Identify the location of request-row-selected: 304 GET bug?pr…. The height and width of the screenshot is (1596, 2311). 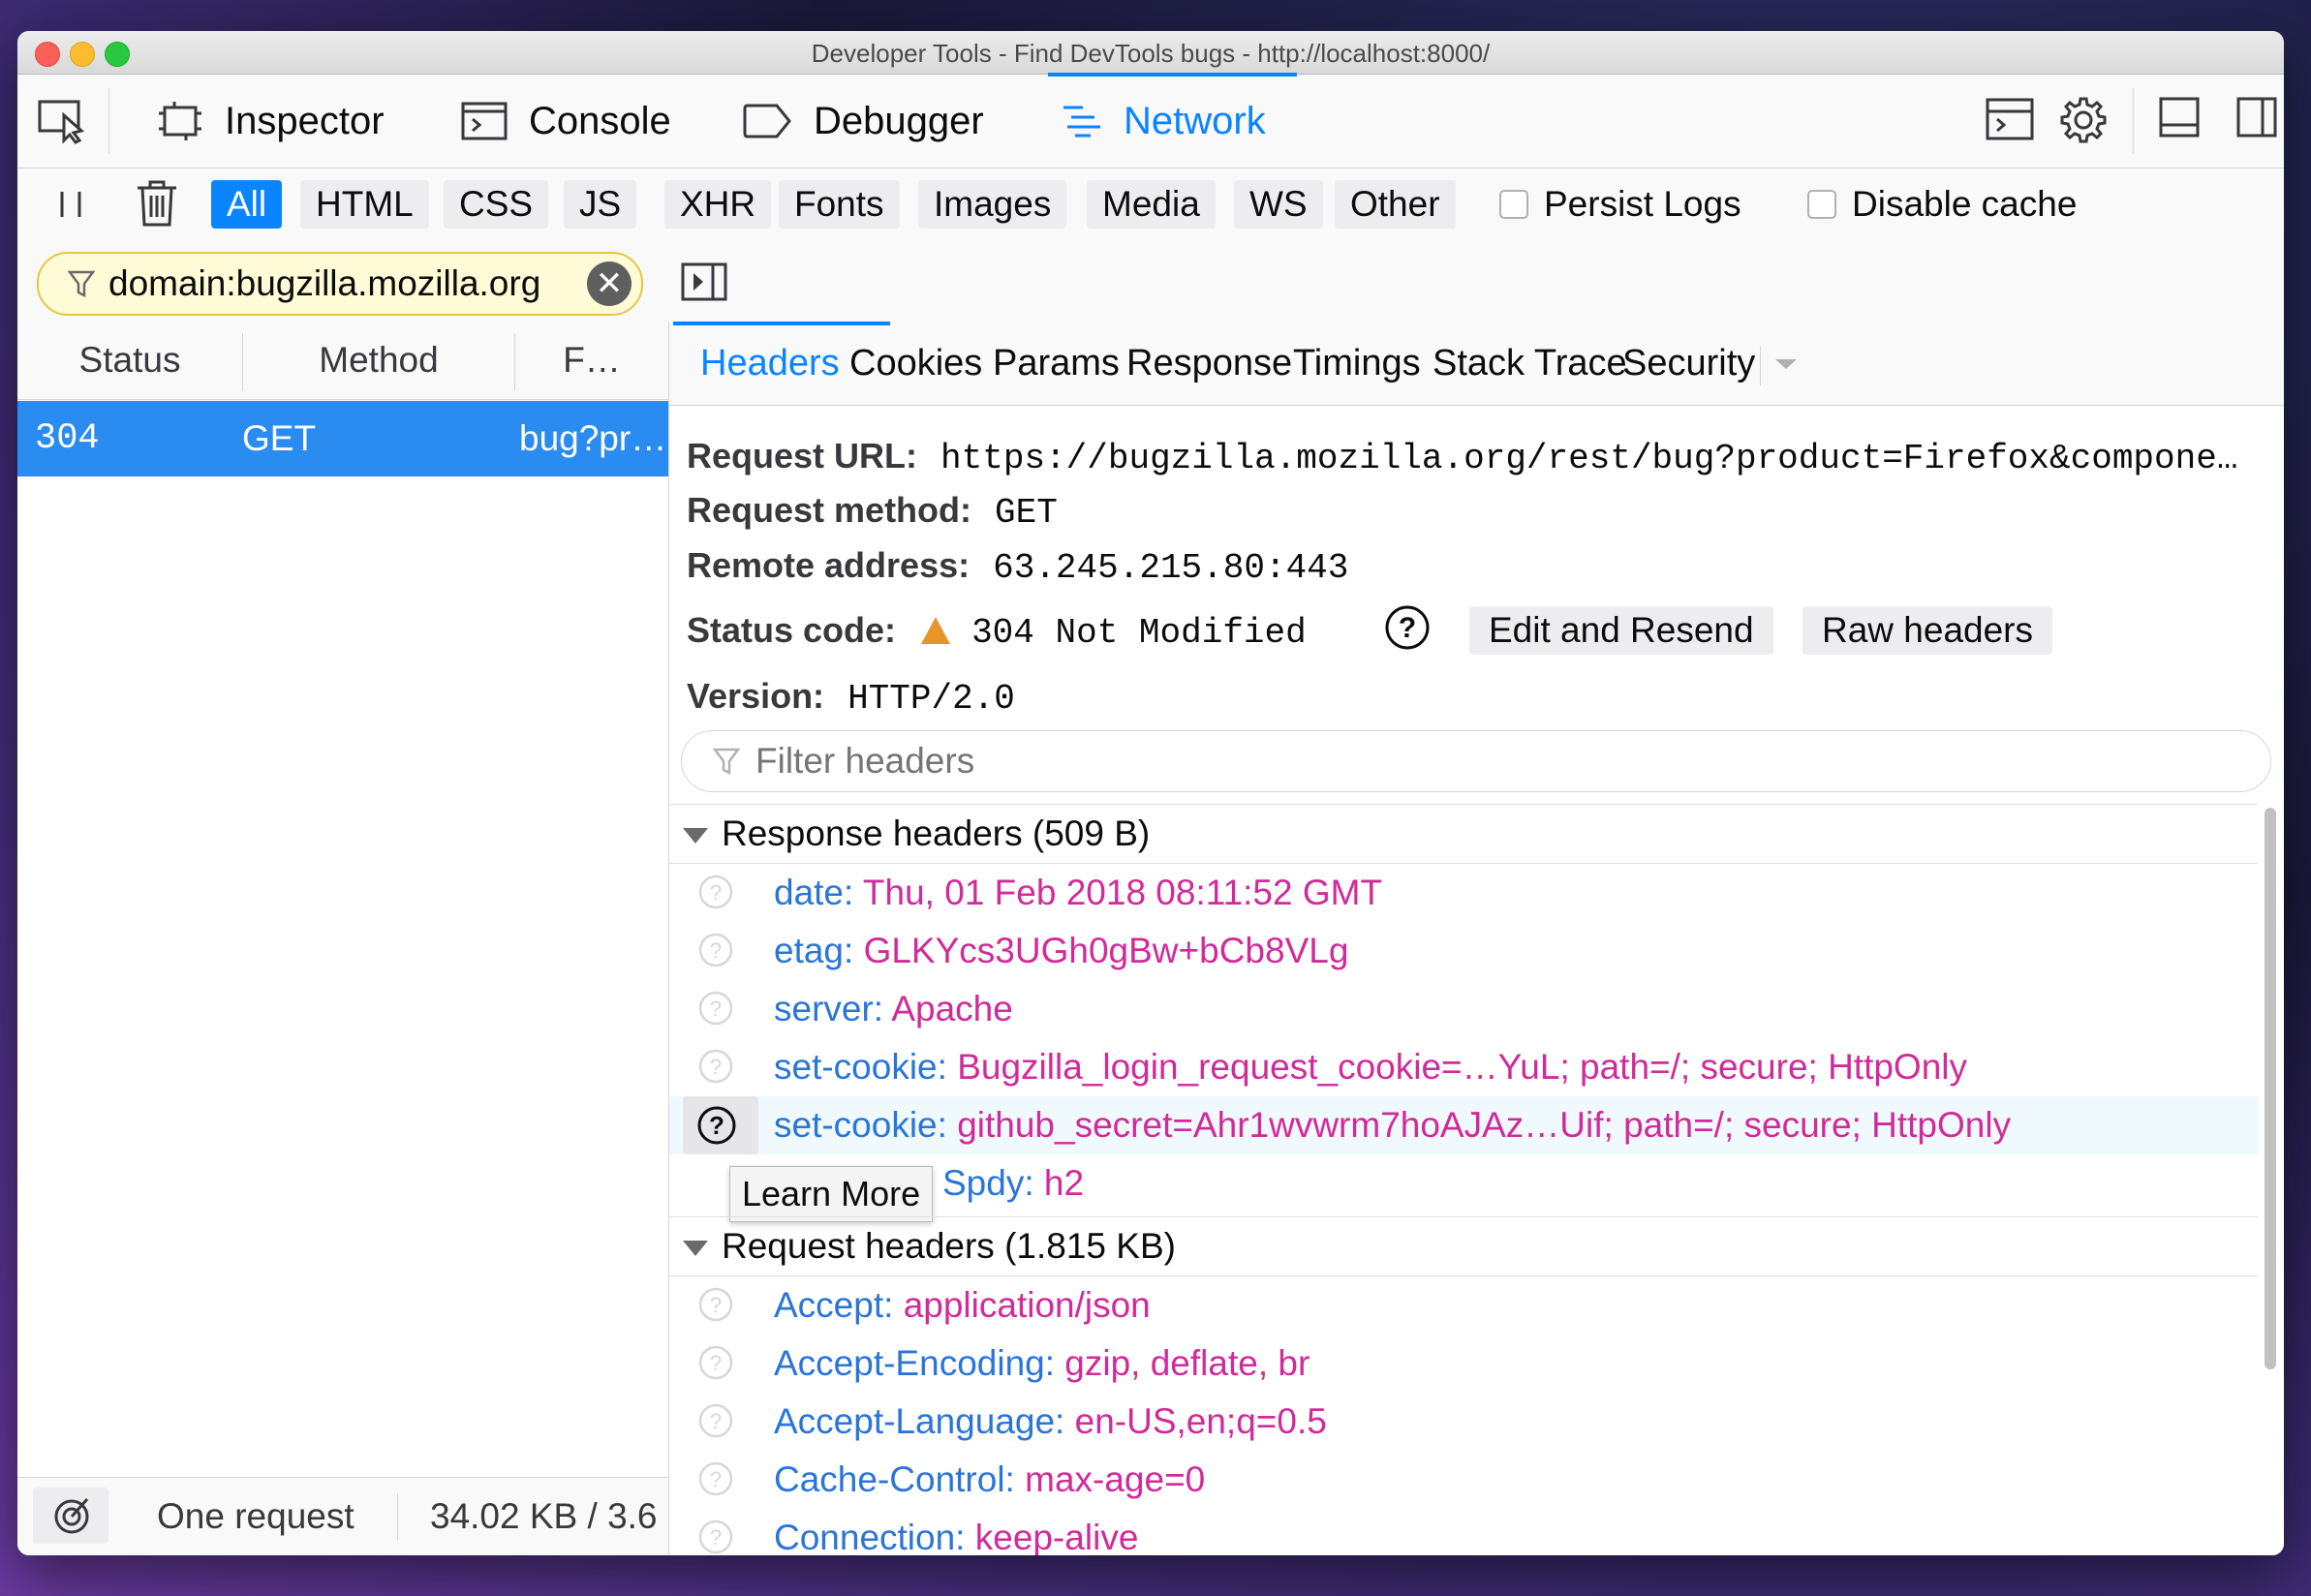
(342, 438).